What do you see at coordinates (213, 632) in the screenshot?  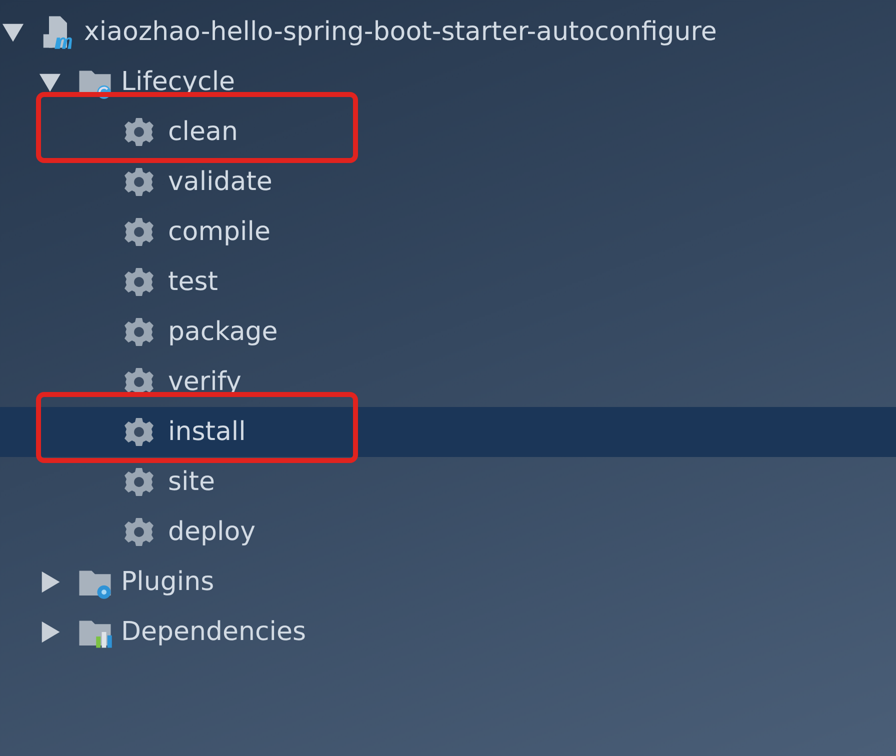 I see `tree-node-label: Dependencies` at bounding box center [213, 632].